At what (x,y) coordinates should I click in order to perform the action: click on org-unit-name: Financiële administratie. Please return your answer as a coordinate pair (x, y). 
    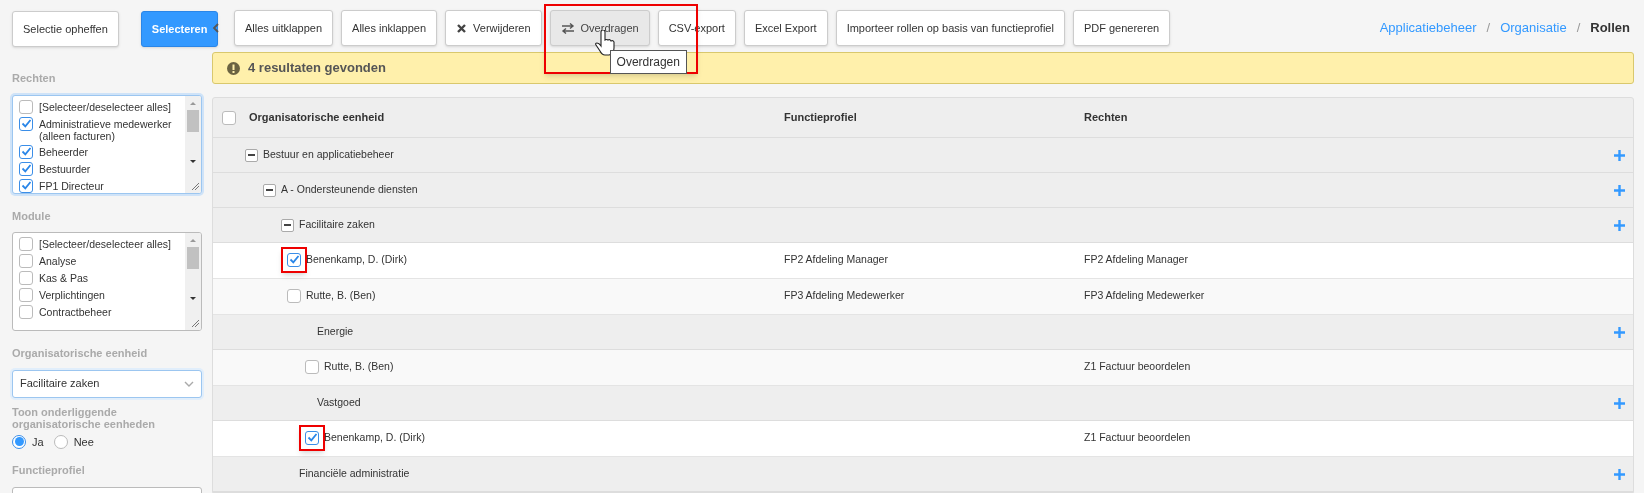
    Looking at the image, I should click on (354, 474).